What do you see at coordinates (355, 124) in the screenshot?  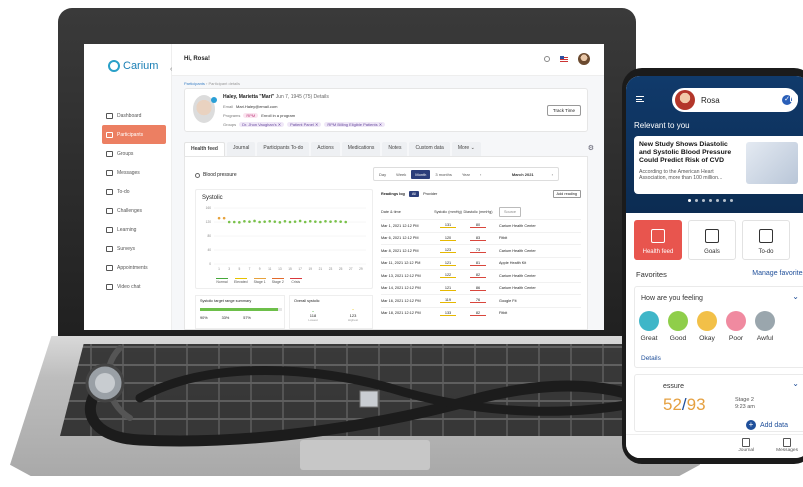 I see `group-chip: RPM Billing Eligible Patients ✕` at bounding box center [355, 124].